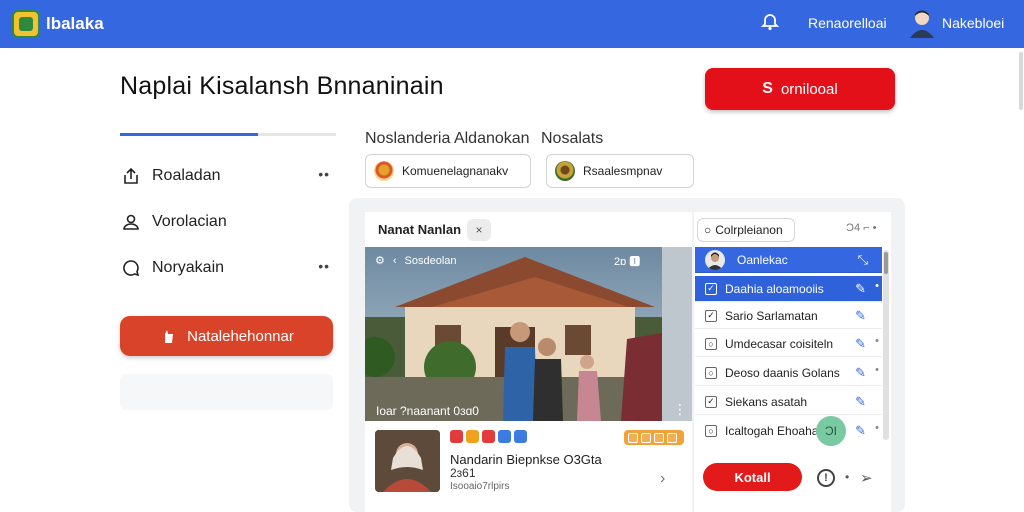 The height and width of the screenshot is (512, 1024). I want to click on search-input: ○ Colrpleianon, so click(746, 230).